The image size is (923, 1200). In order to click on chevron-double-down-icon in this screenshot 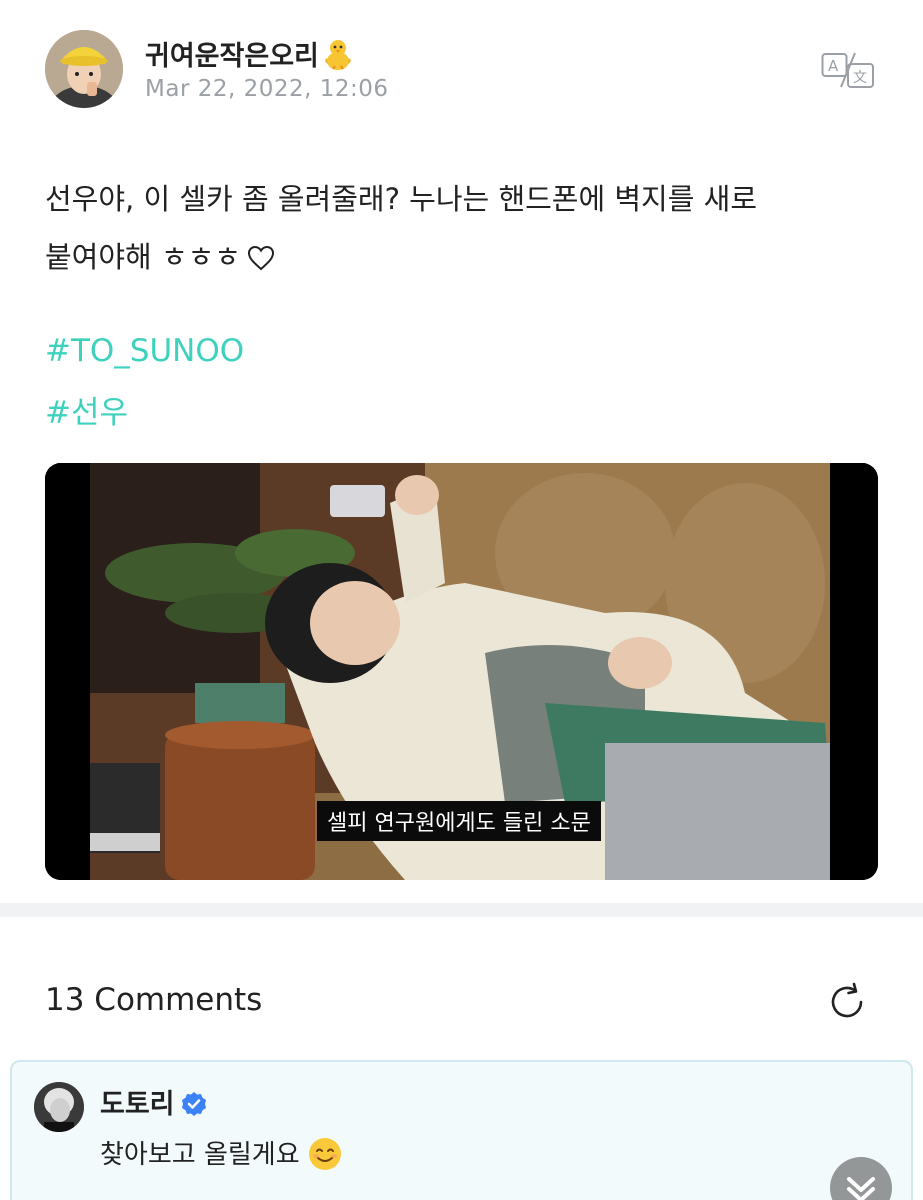, I will do `click(861, 1188)`.